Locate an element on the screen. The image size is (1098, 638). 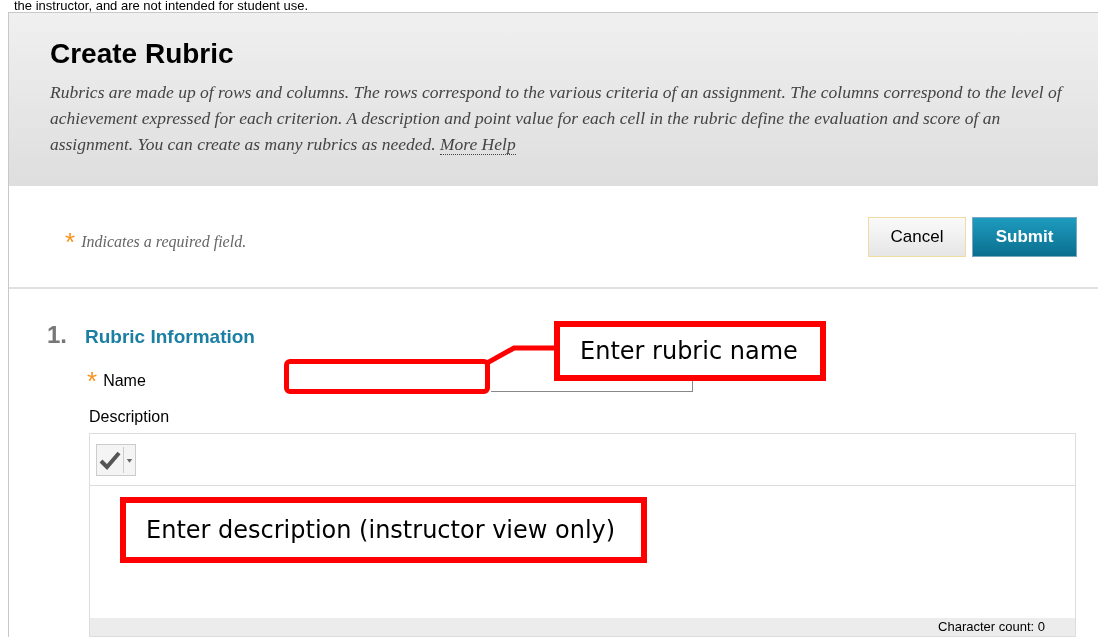
caret-icon is located at coordinates (129, 459).